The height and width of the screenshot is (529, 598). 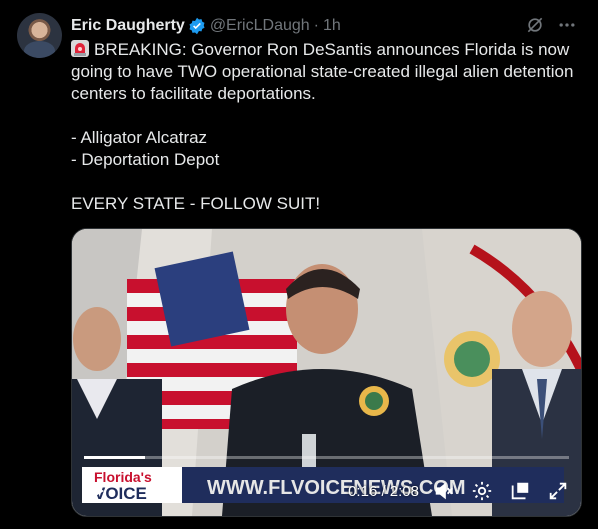 What do you see at coordinates (260, 26) in the screenshot?
I see `author-handle: @EricLDaugh` at bounding box center [260, 26].